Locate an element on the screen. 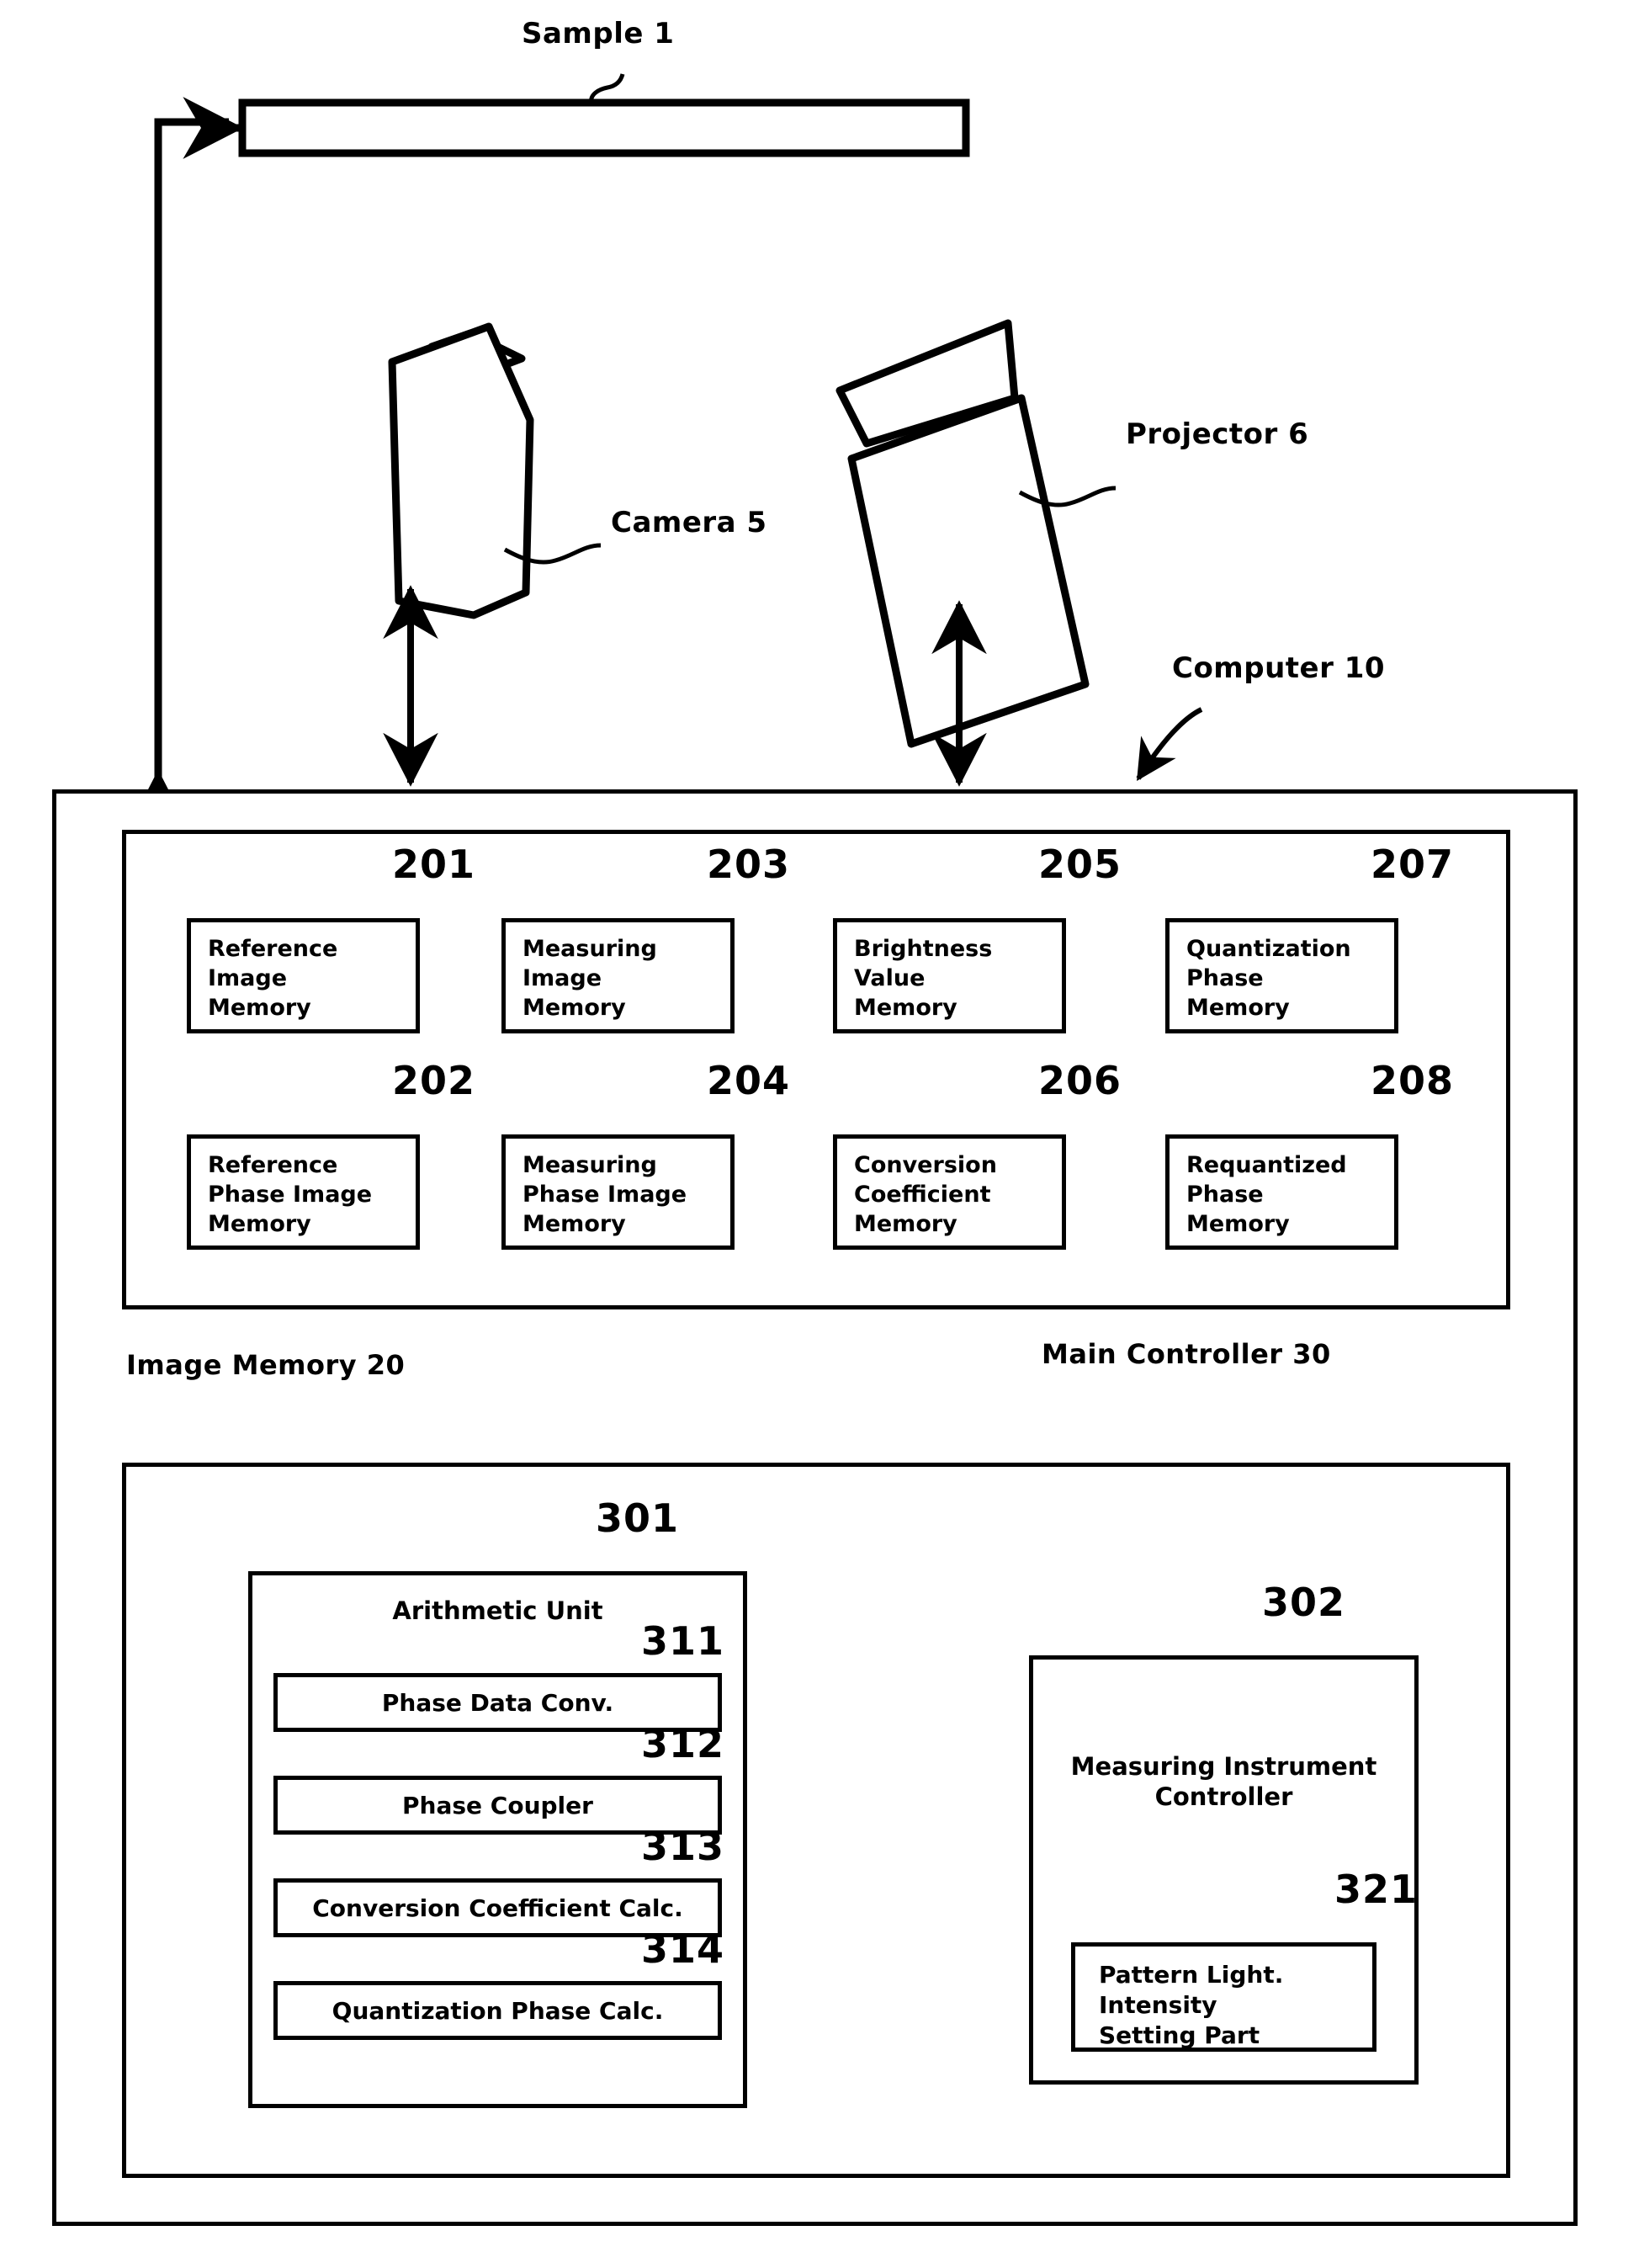 Image resolution: width=1639 pixels, height=2268 pixels. instrument-controller-title-line2: Controller is located at coordinates (1223, 1797).